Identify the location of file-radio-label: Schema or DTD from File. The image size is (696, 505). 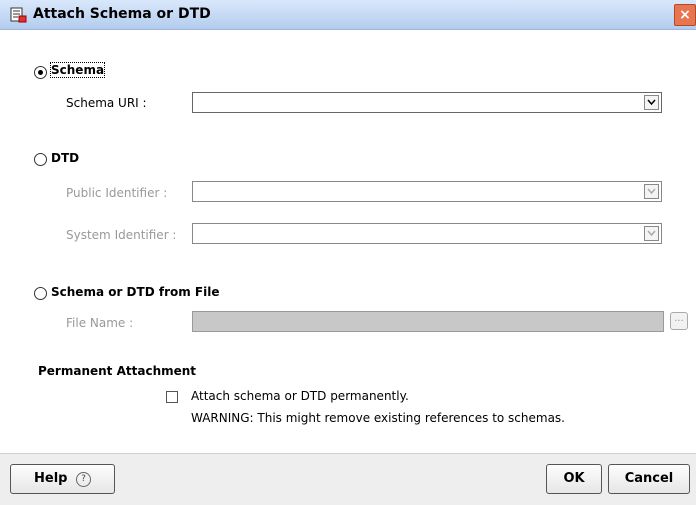
(135, 292).